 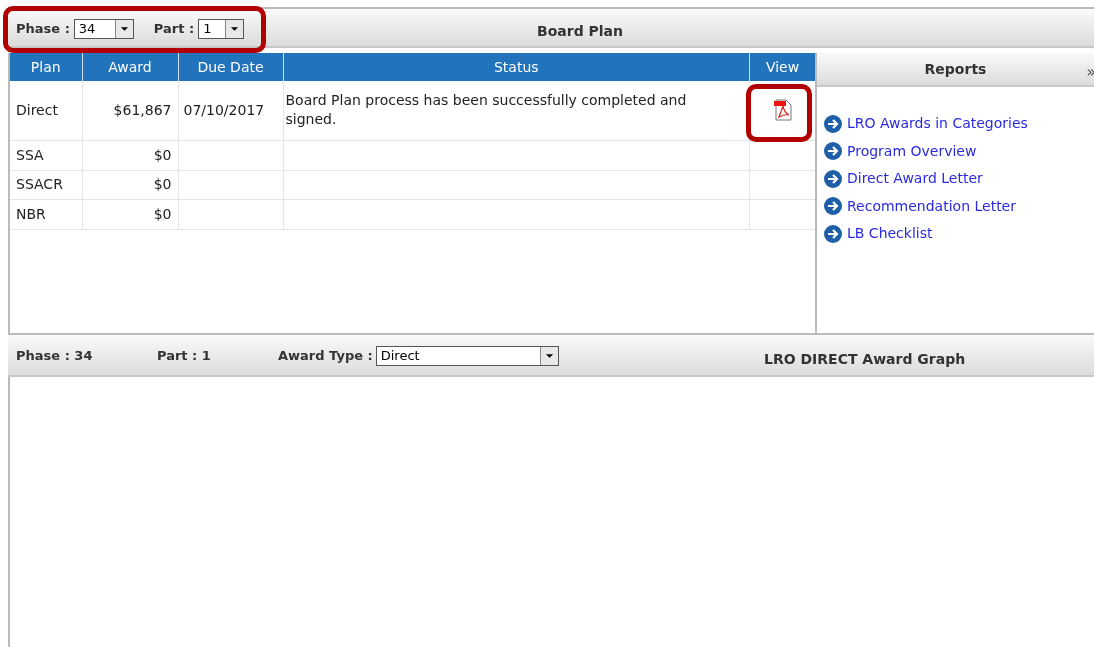 I want to click on award-type-dropdown: Direct, so click(x=467, y=356).